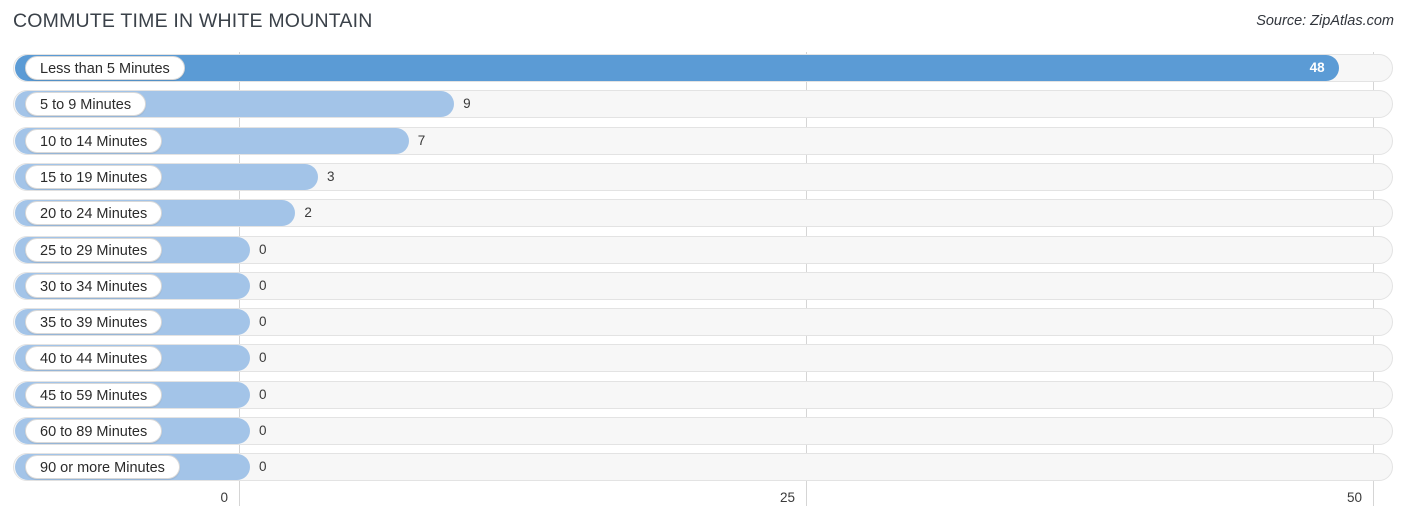  I want to click on category-label-pill: 25 to 29 Minutes, so click(94, 249).